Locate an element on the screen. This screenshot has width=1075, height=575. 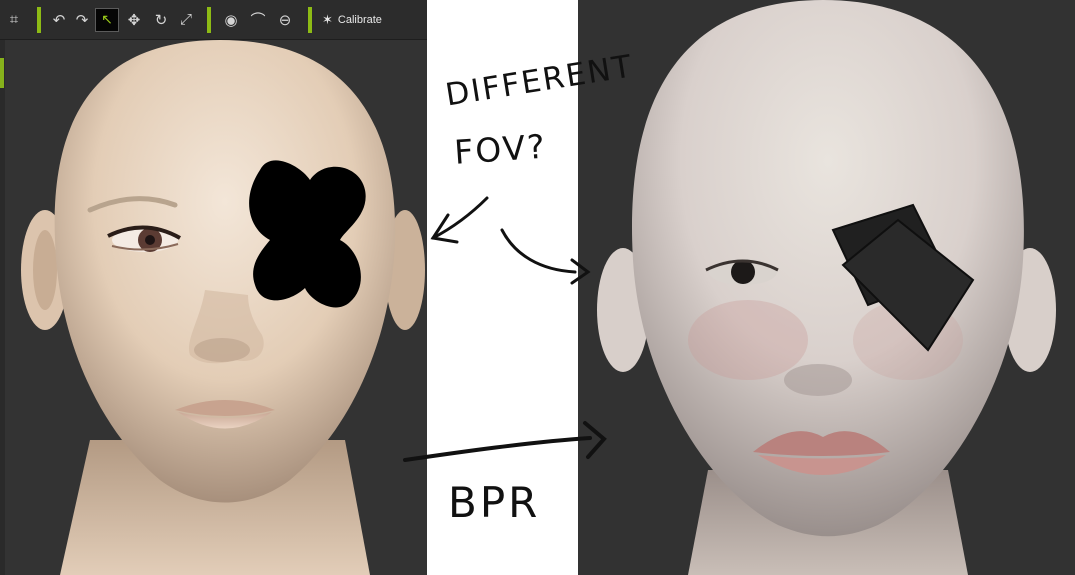
scale-icon: ⤢ is located at coordinates (186, 20).